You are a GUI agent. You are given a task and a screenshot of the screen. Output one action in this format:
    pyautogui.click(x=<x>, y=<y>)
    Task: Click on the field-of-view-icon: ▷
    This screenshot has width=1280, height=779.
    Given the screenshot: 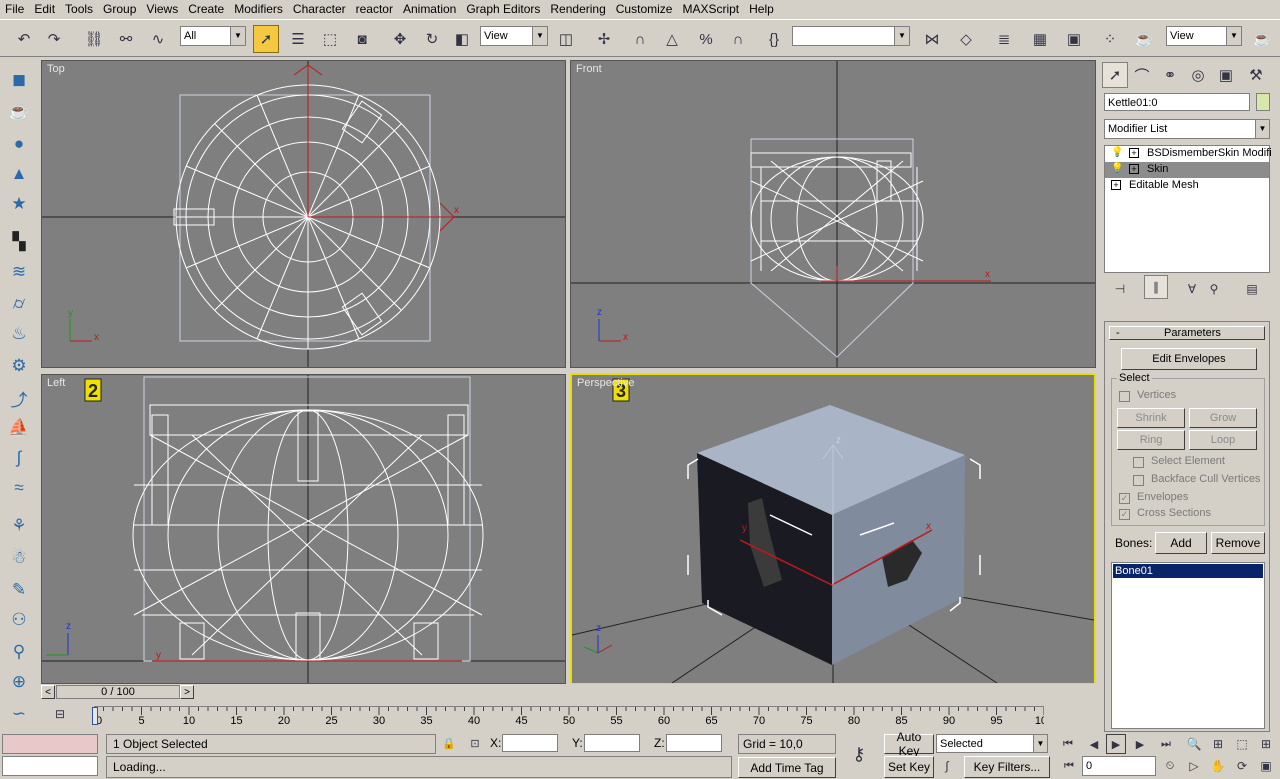 What is the action you would take?
    pyautogui.click(x=1194, y=766)
    